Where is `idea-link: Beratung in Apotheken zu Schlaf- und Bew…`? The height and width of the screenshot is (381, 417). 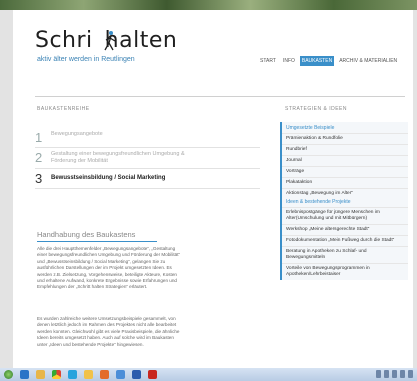
idea-link: Beratung in Apotheken zu Schlaf- und Bew… is located at coordinates (345, 254).